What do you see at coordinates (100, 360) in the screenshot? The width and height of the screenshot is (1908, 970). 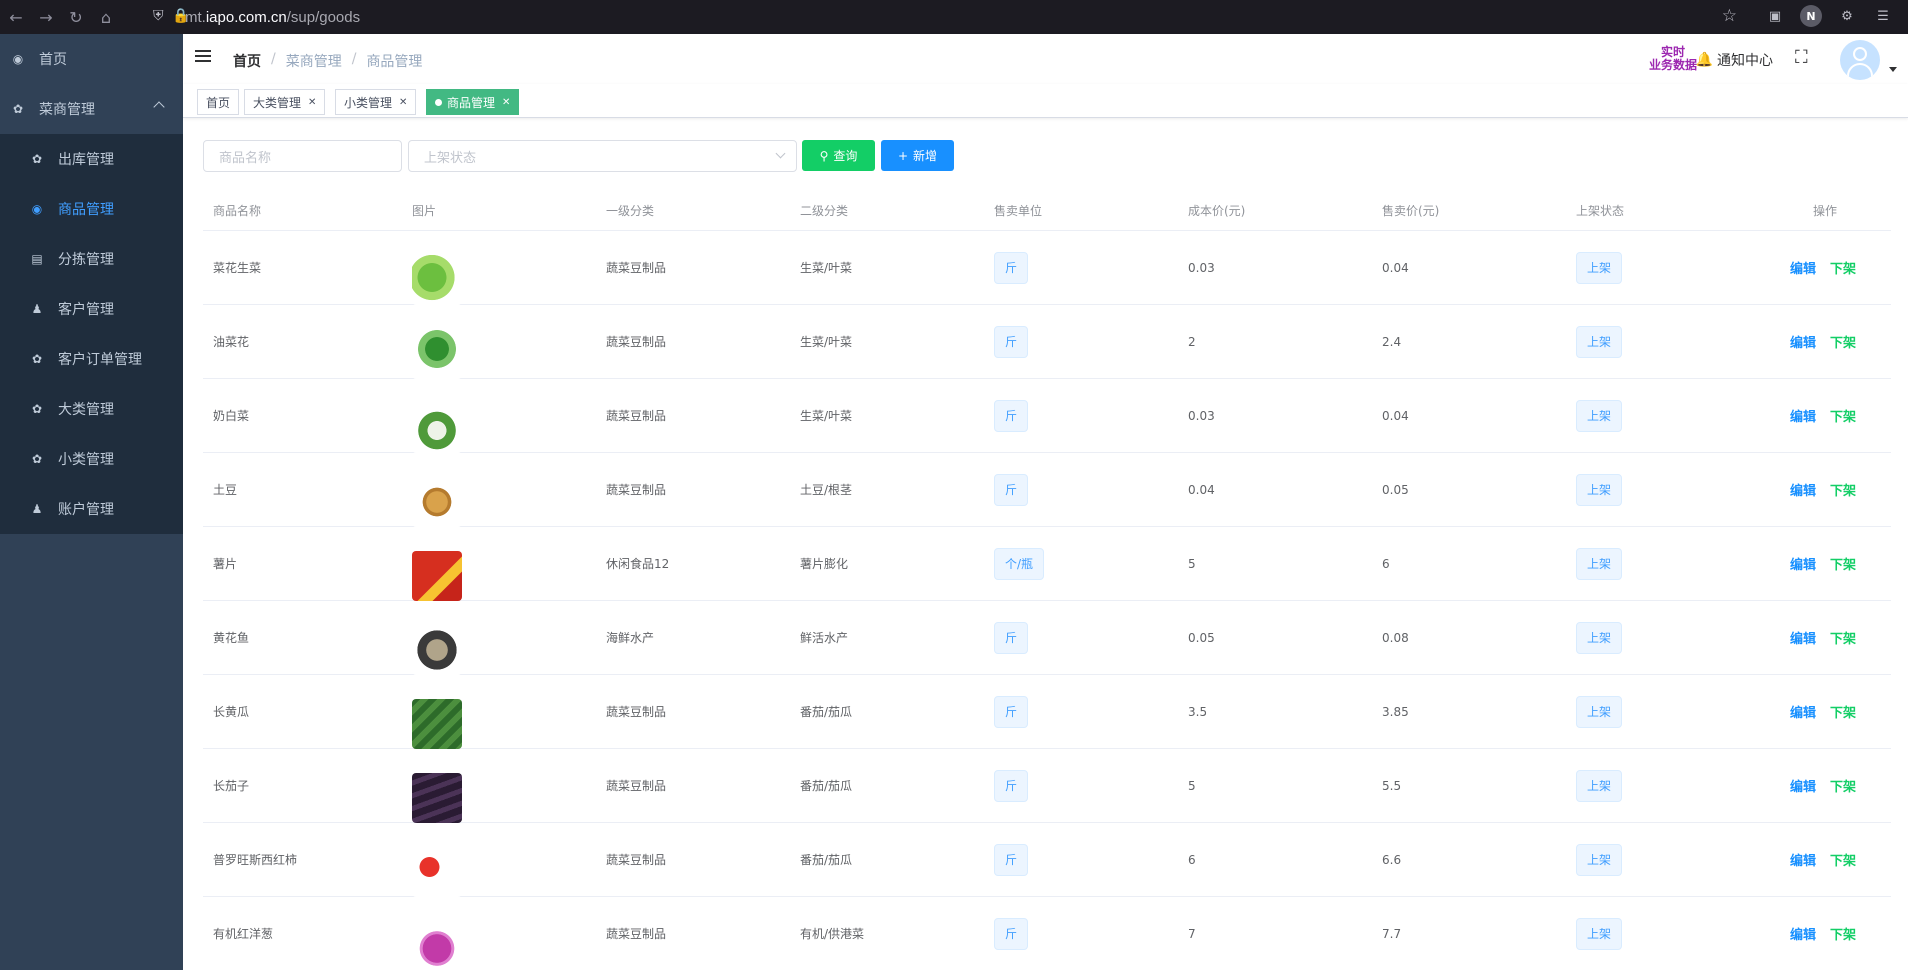 I see `sidebar-item-label: 客户订单管理` at bounding box center [100, 360].